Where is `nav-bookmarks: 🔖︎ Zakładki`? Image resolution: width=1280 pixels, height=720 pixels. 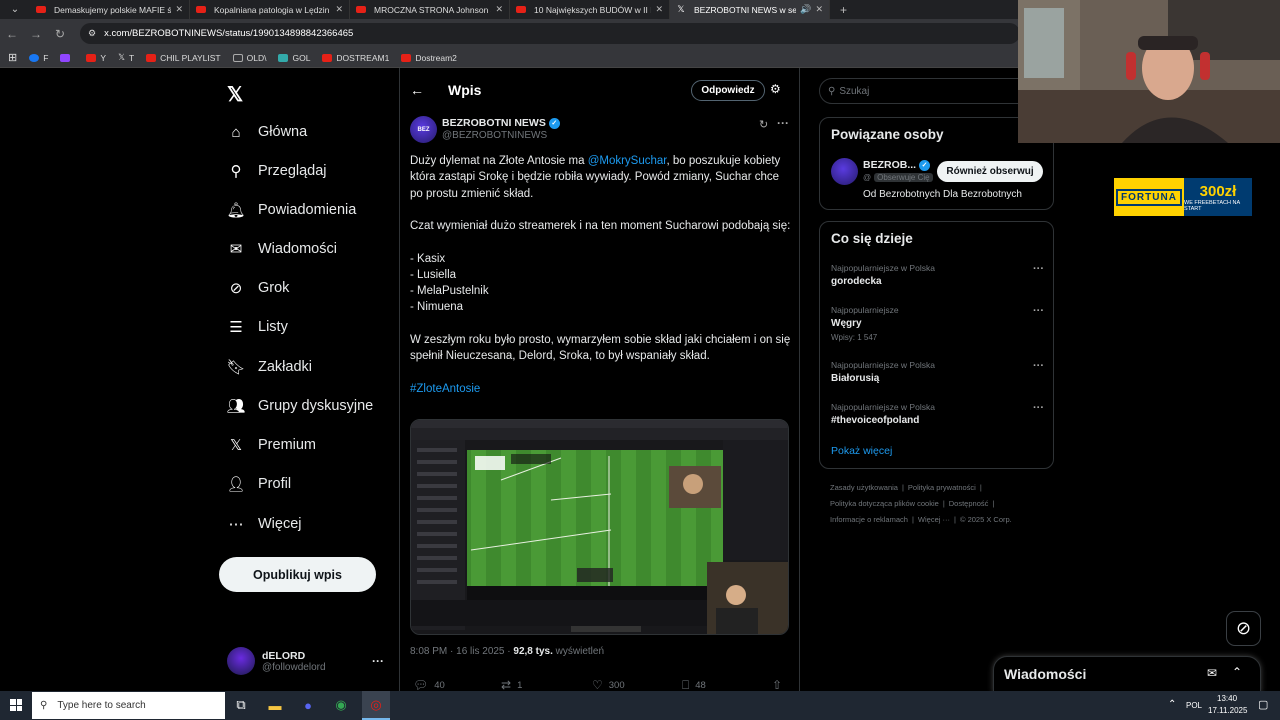 nav-bookmarks: 🔖︎ Zakładki is located at coordinates (269, 367).